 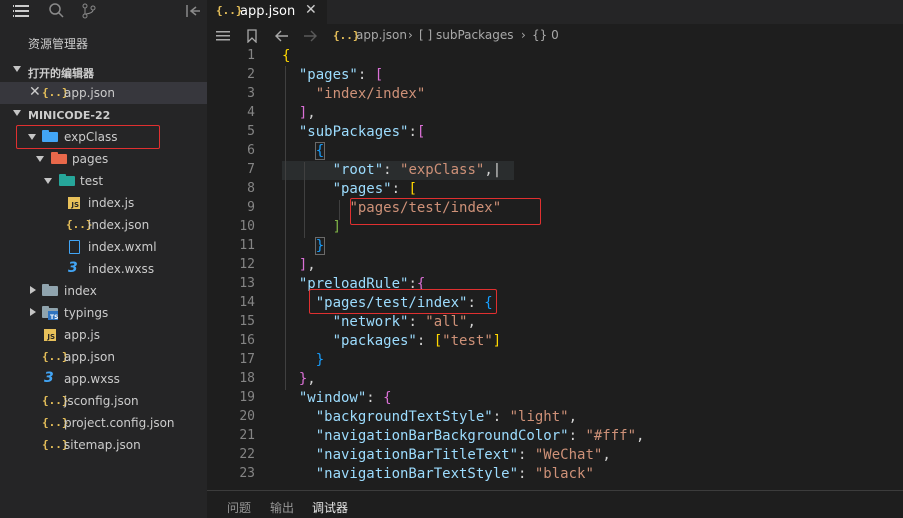 What do you see at coordinates (50, 290) in the screenshot?
I see `folder-icon` at bounding box center [50, 290].